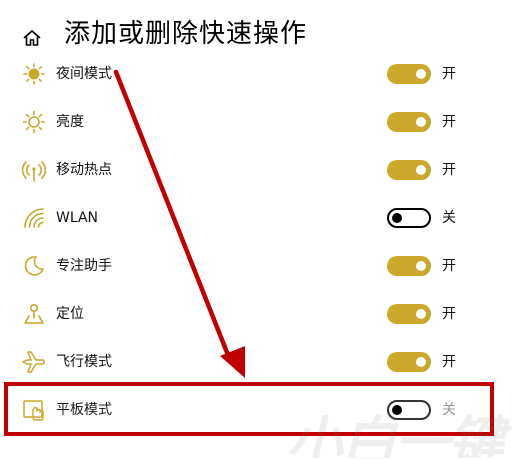 The height and width of the screenshot is (460, 520). I want to click on wifi-icon, so click(34, 218).